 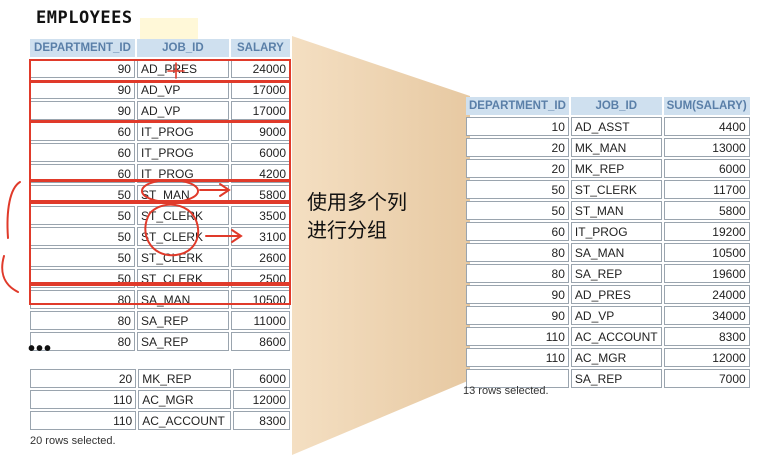 I want to click on employee-row: 50 ST_CLERK 3100, so click(x=160, y=236).